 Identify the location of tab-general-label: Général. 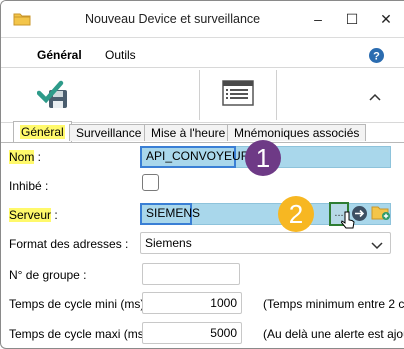
(42, 132).